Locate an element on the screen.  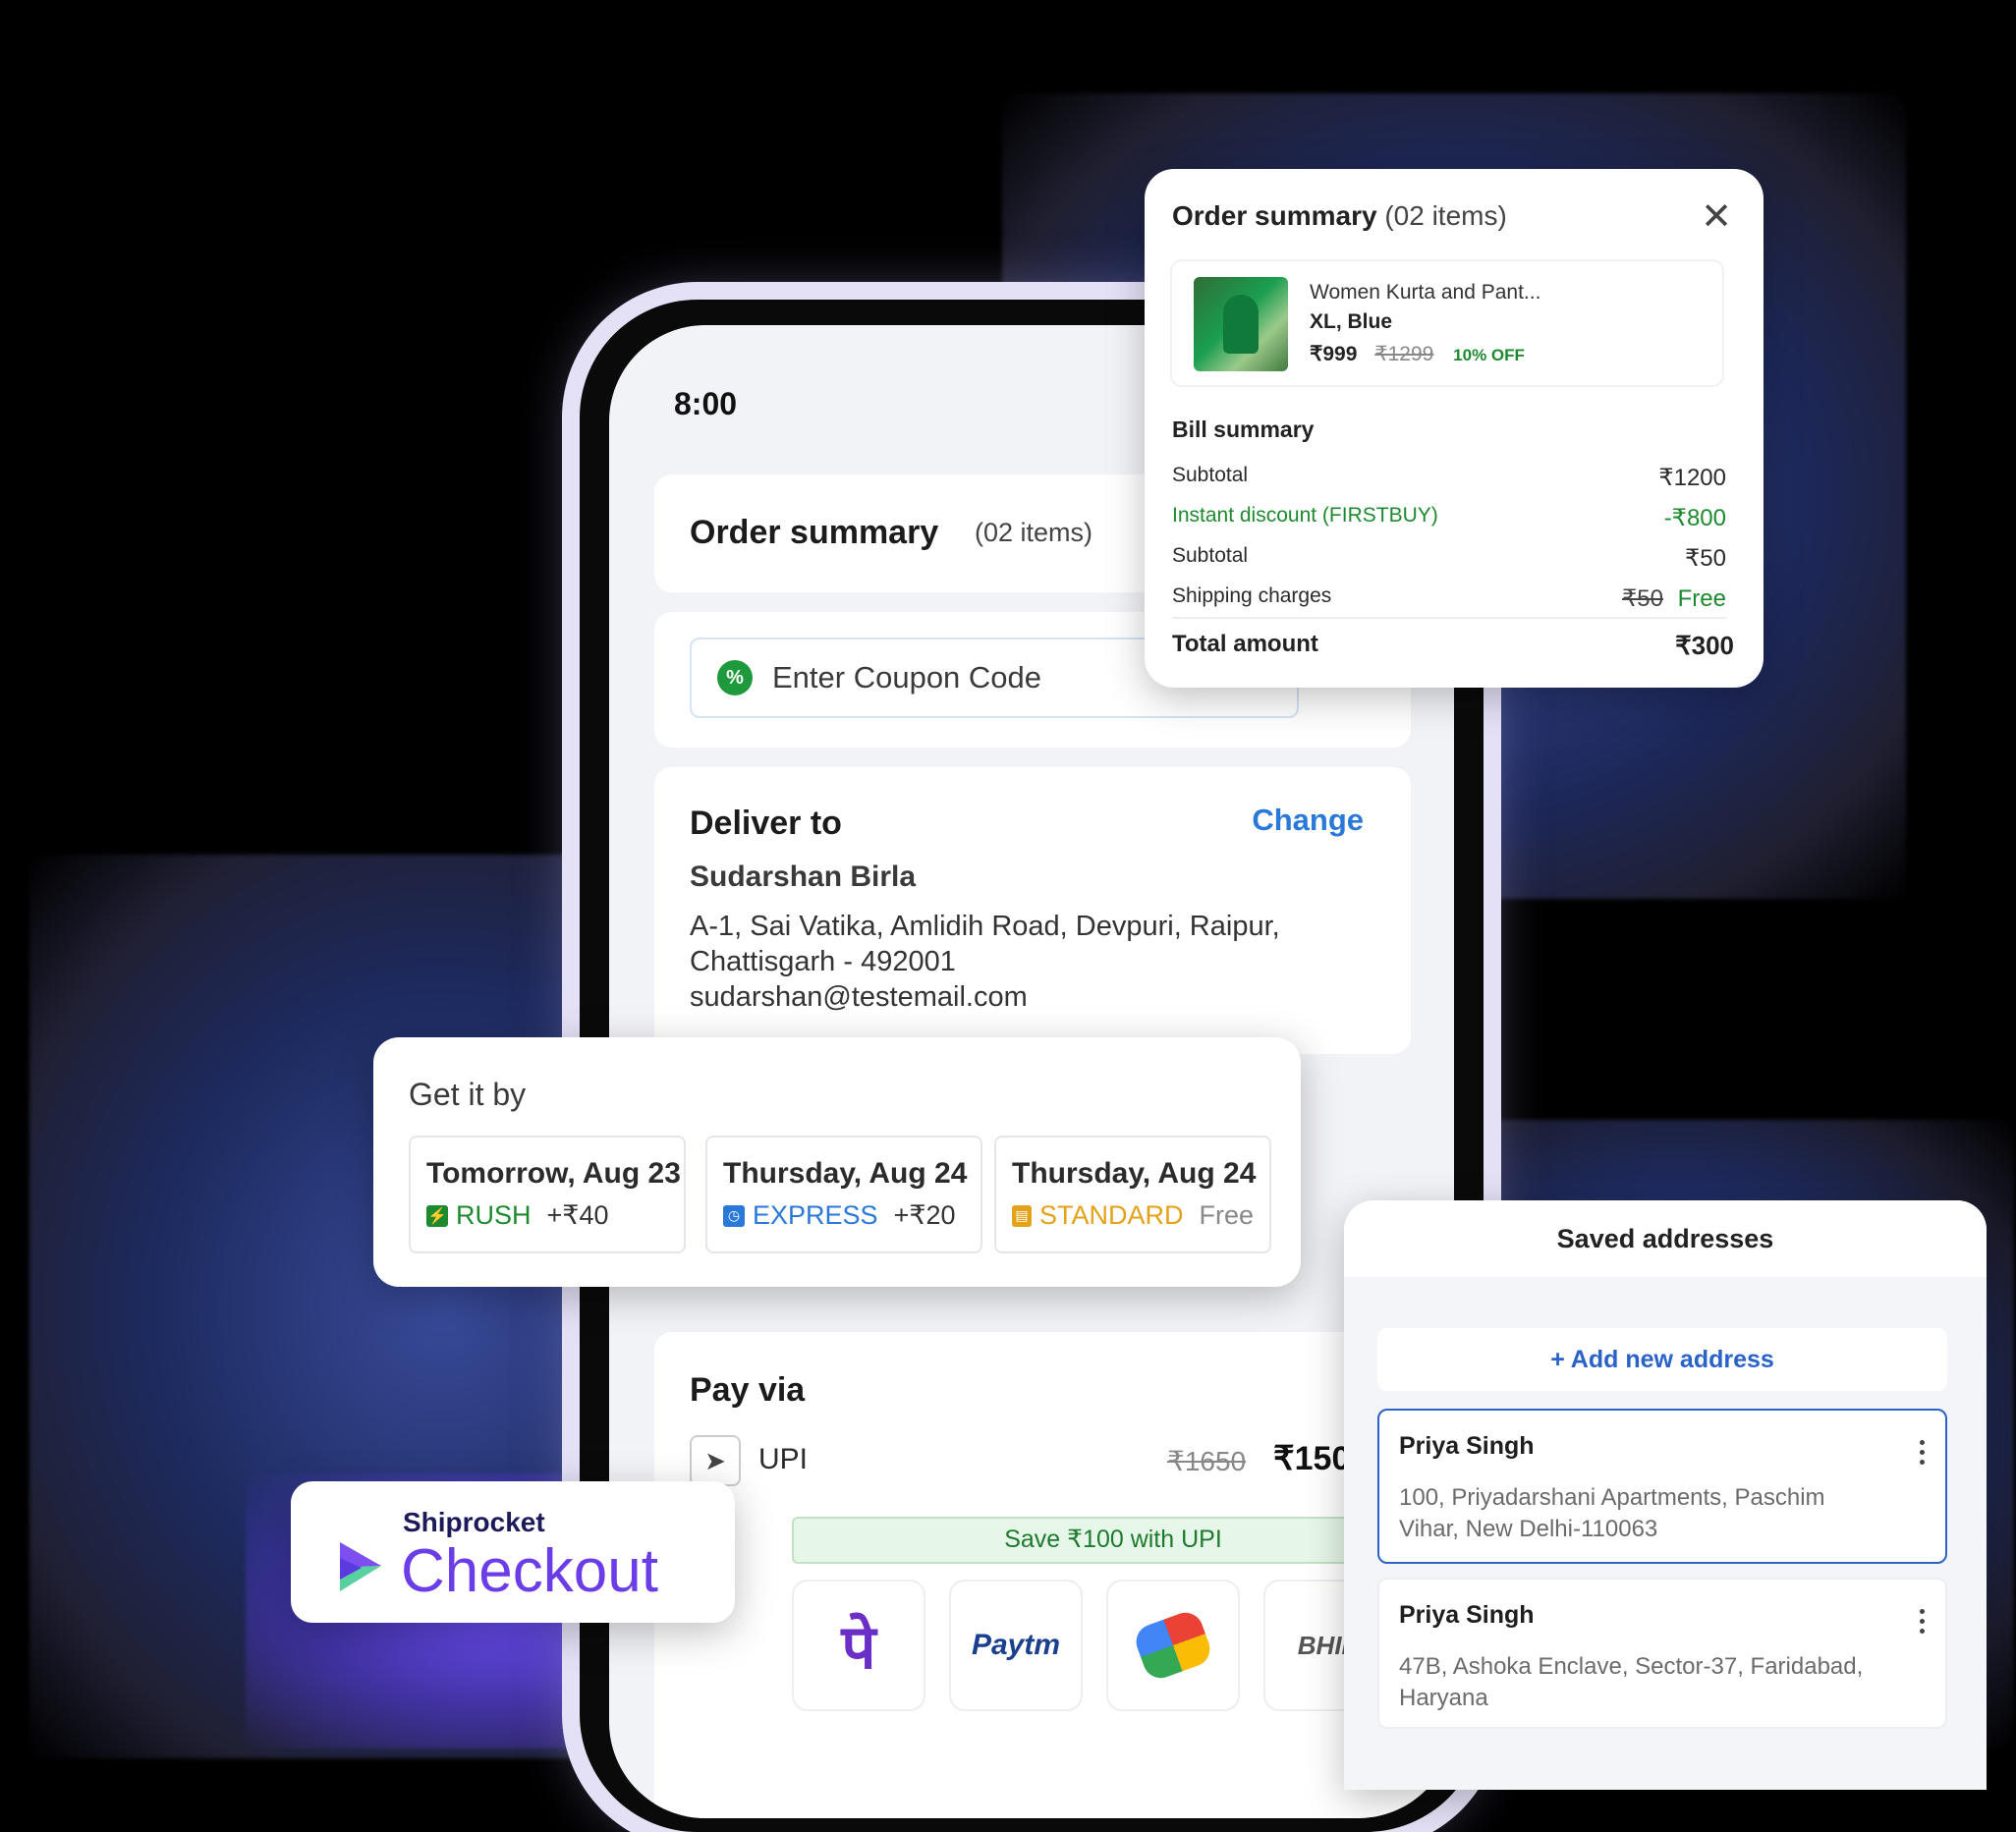
deliver-to-title: Deliver to is located at coordinates (766, 824).